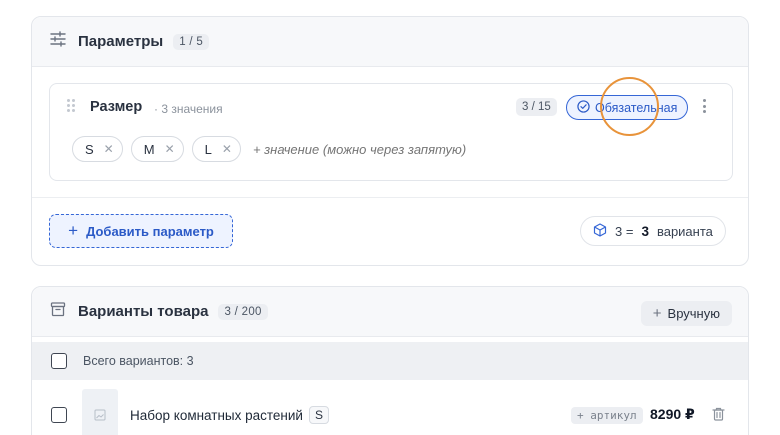  What do you see at coordinates (116, 107) in the screenshot?
I see `parameter-name: Размер` at bounding box center [116, 107].